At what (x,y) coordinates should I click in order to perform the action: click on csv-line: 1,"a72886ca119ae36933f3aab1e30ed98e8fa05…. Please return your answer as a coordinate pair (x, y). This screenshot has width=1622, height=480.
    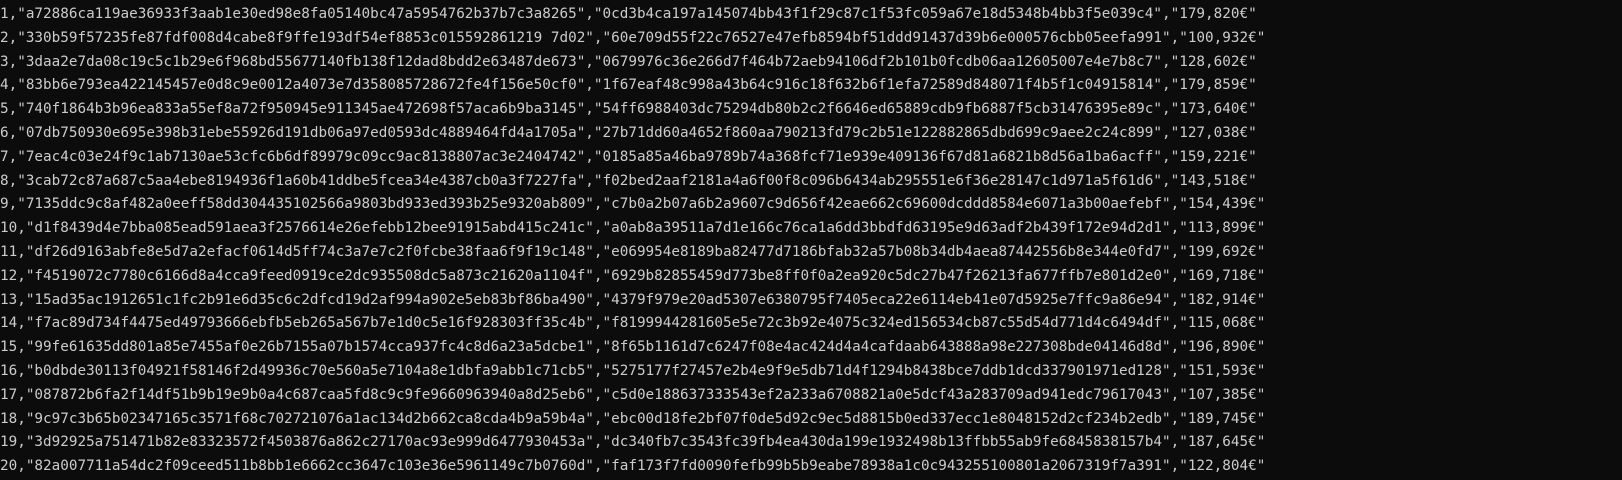
    Looking at the image, I should click on (628, 14).